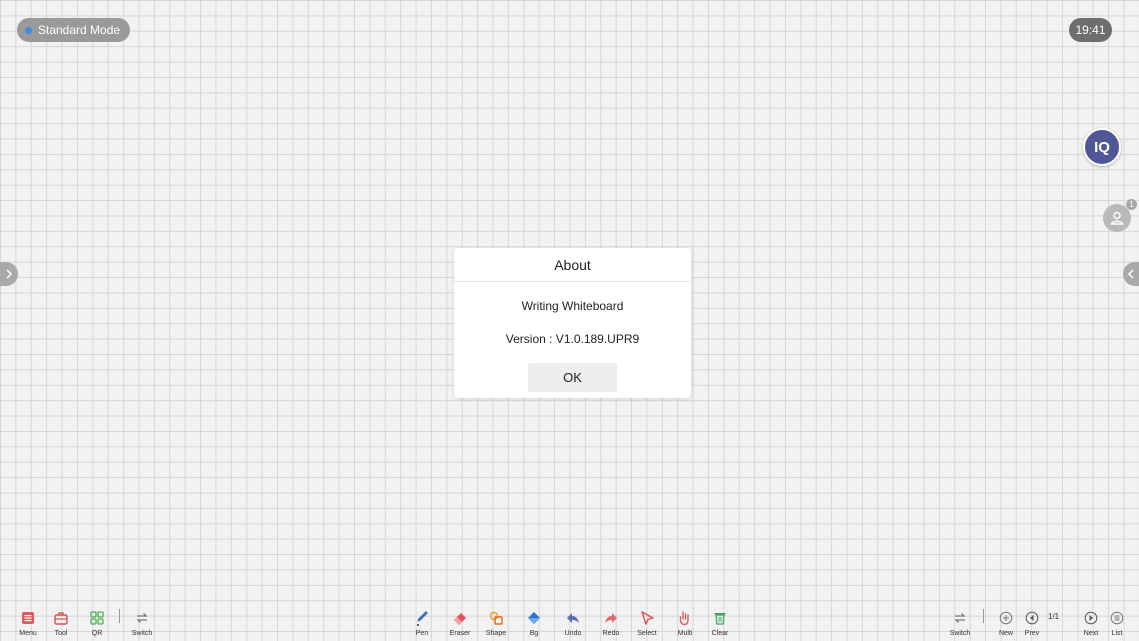  I want to click on page-counter: 1/1, so click(1054, 616).